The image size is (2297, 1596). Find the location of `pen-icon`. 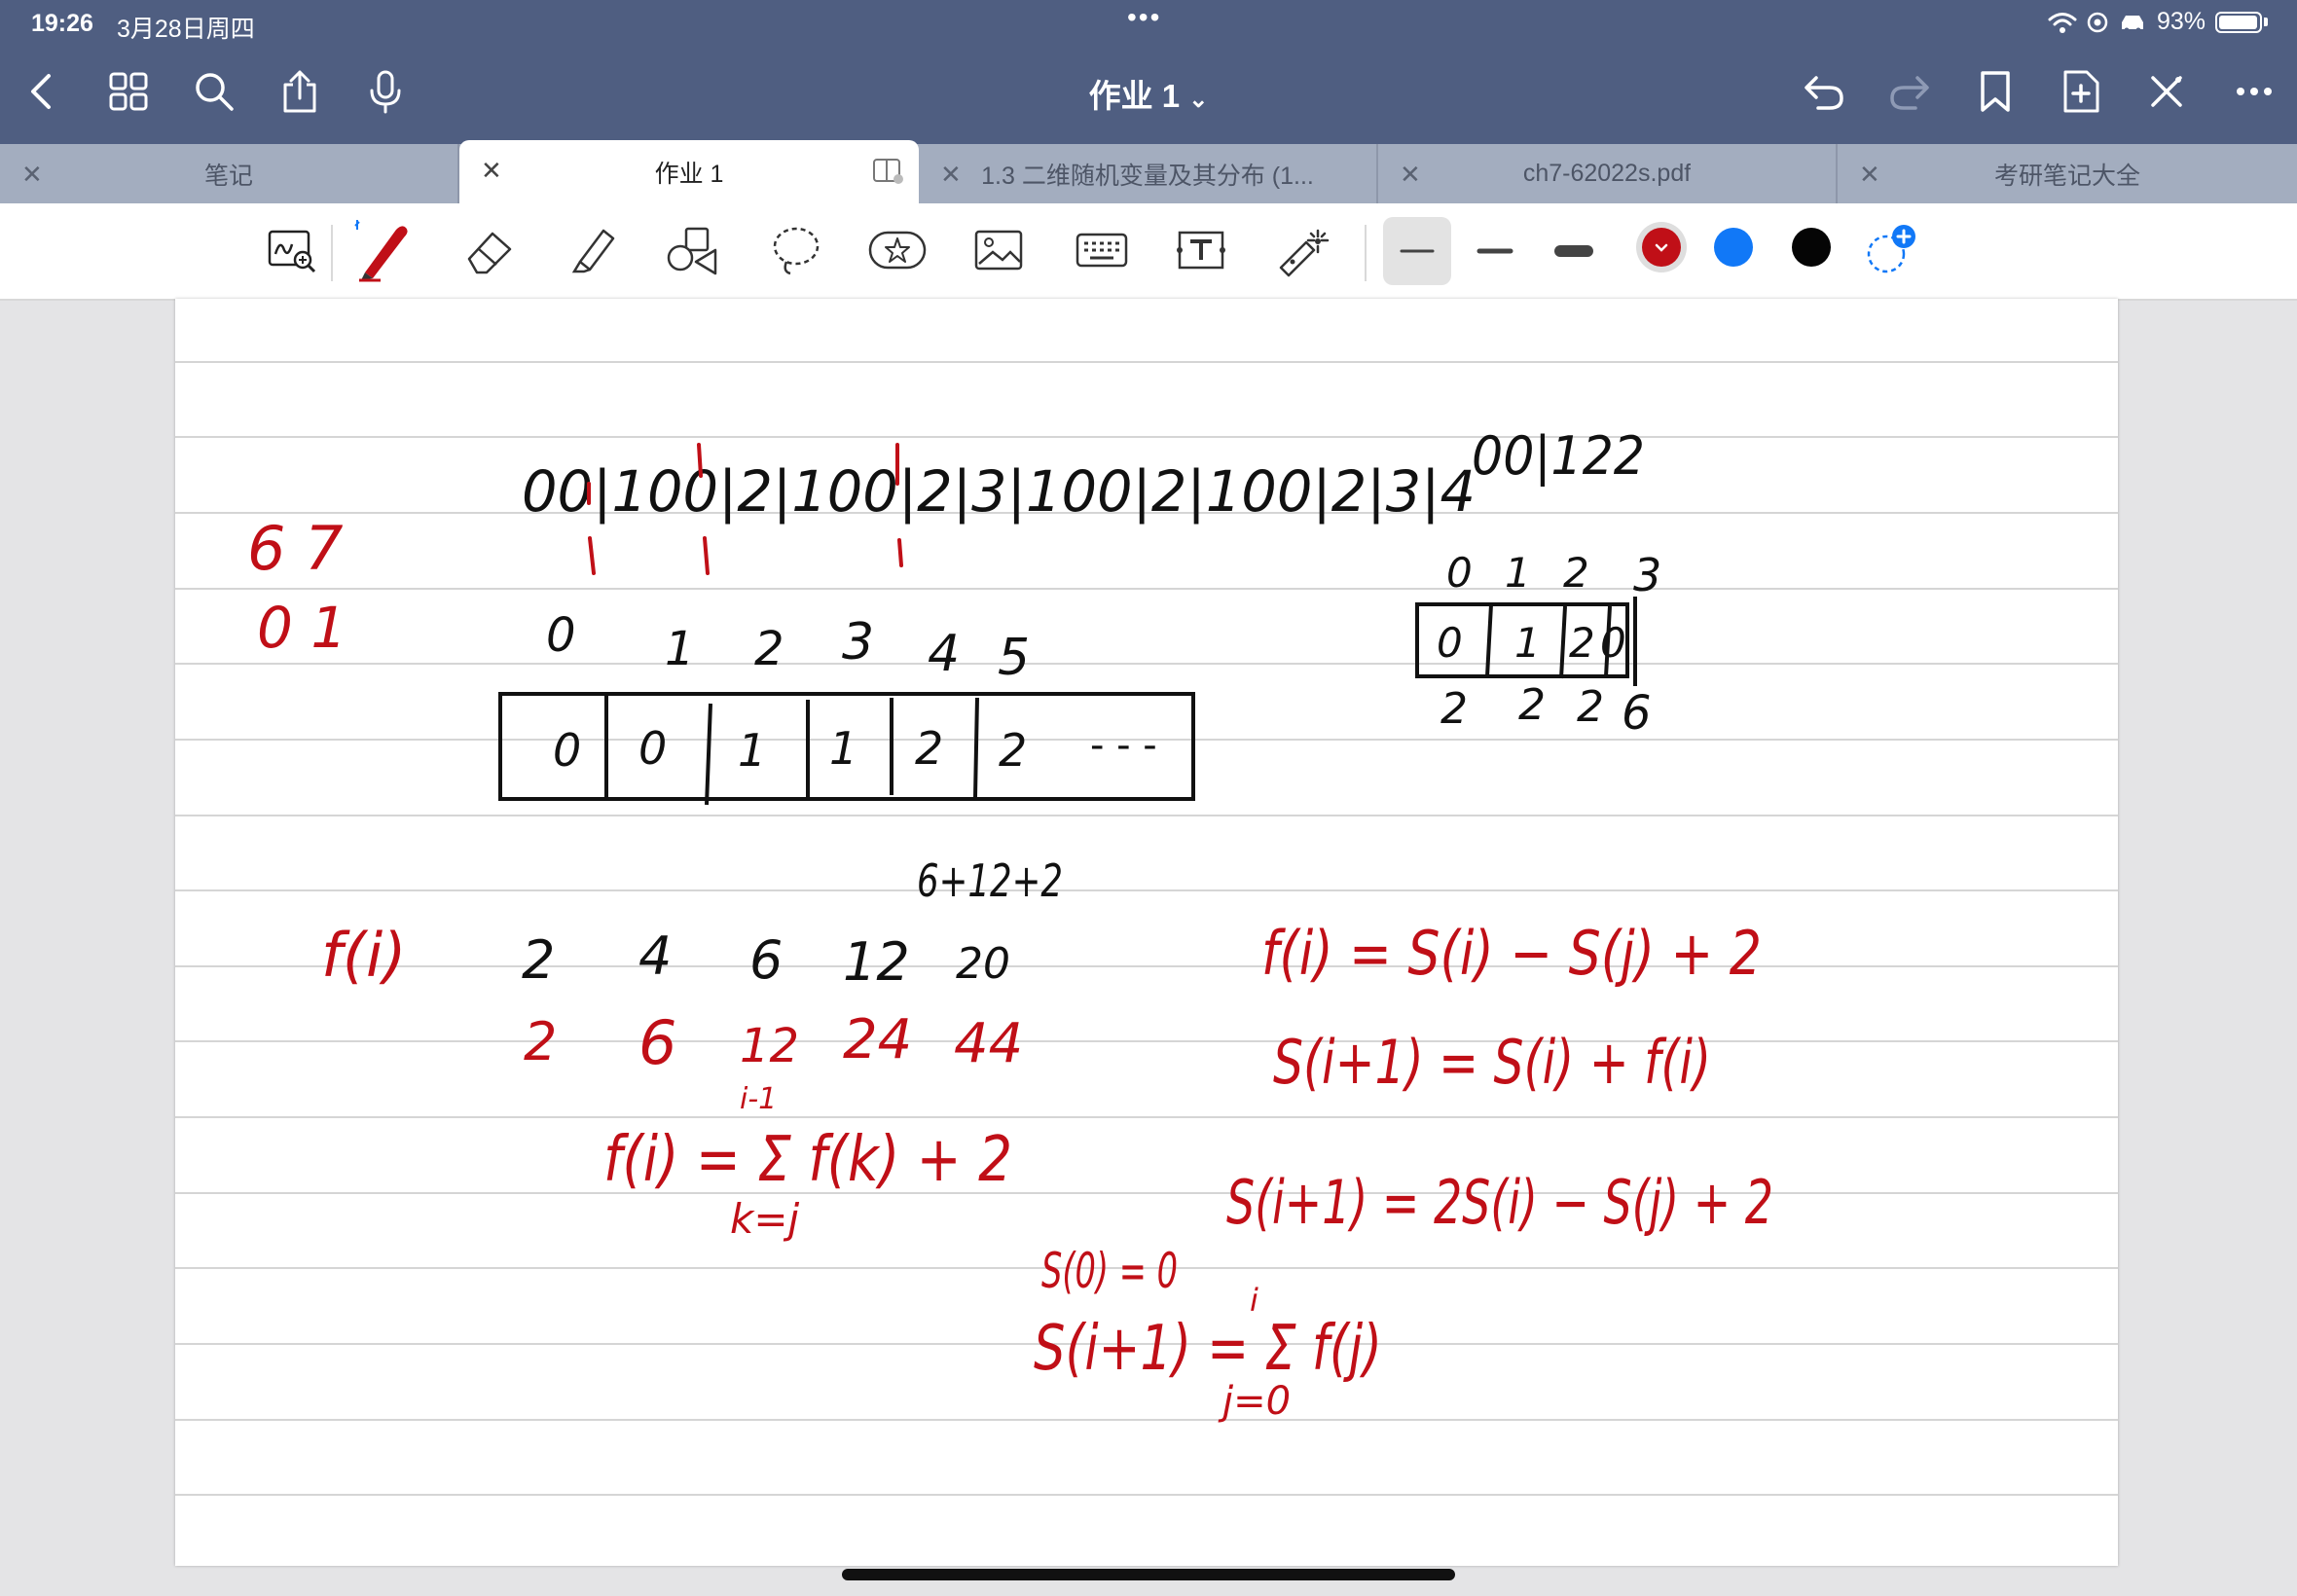

pen-icon is located at coordinates (381, 251).